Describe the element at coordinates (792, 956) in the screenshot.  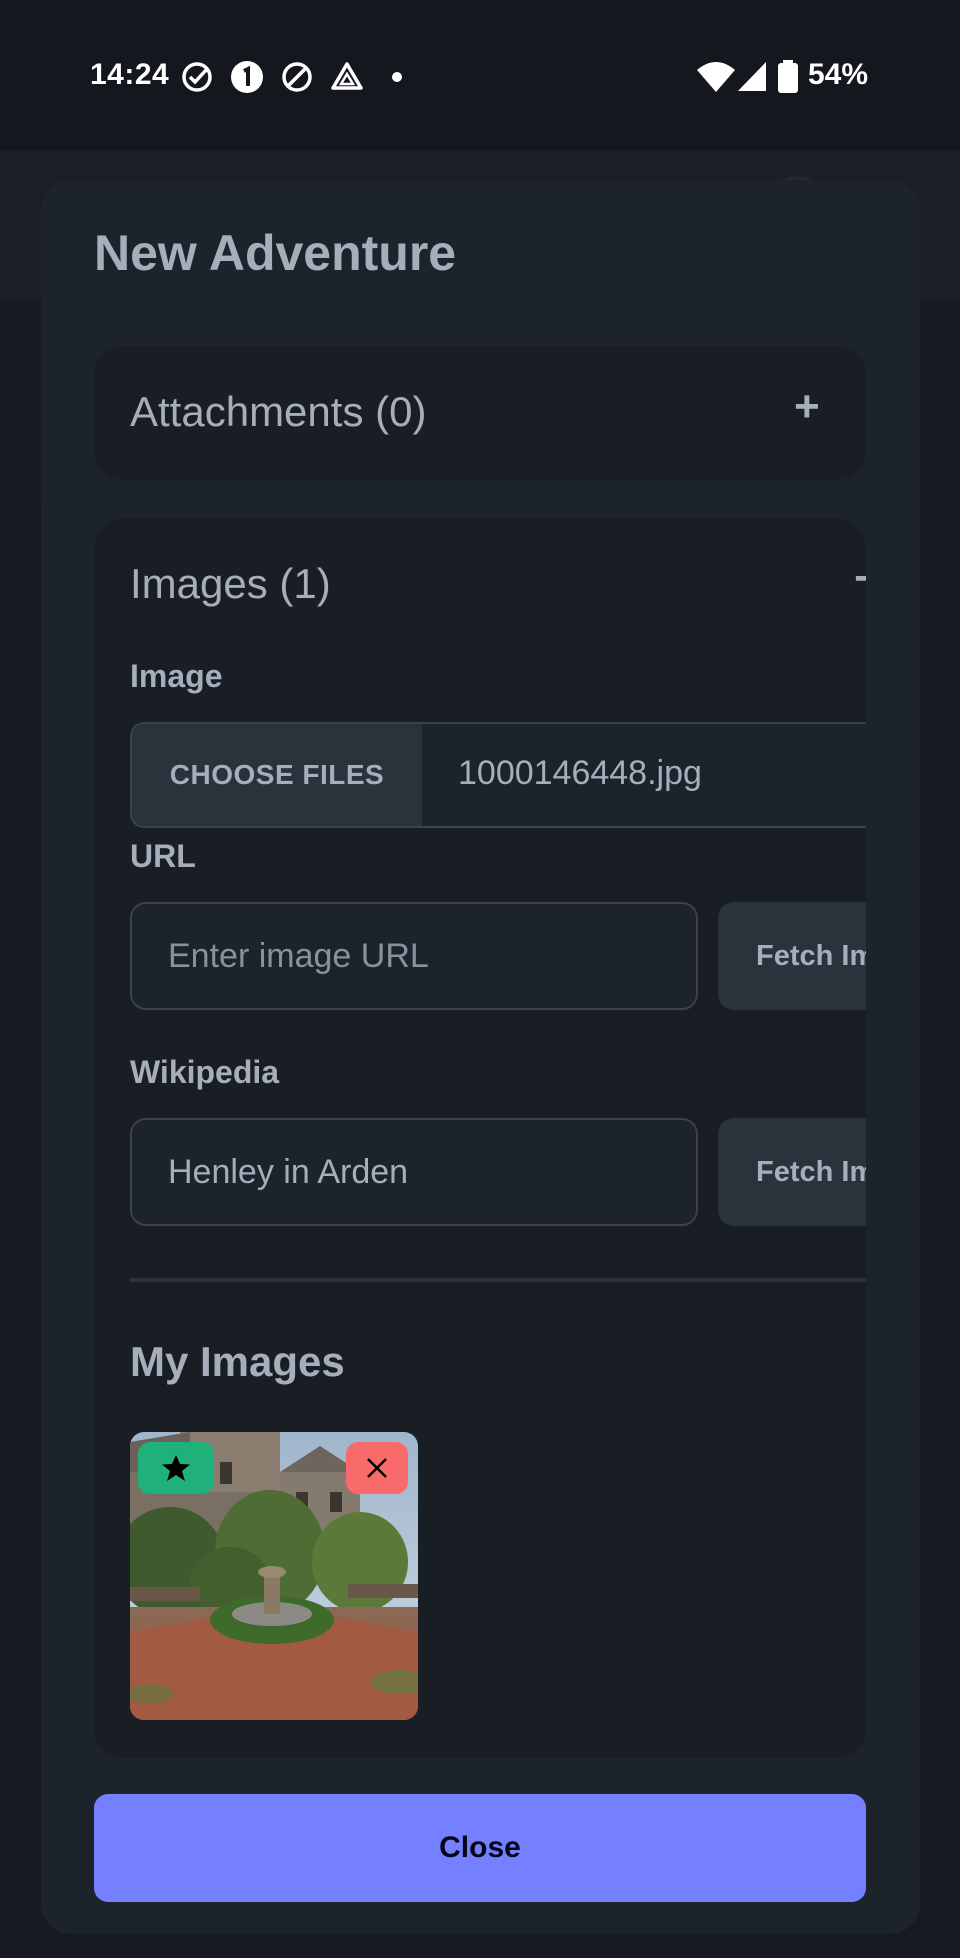
I see `fetch-url-image-button: Fetch Image` at that location.